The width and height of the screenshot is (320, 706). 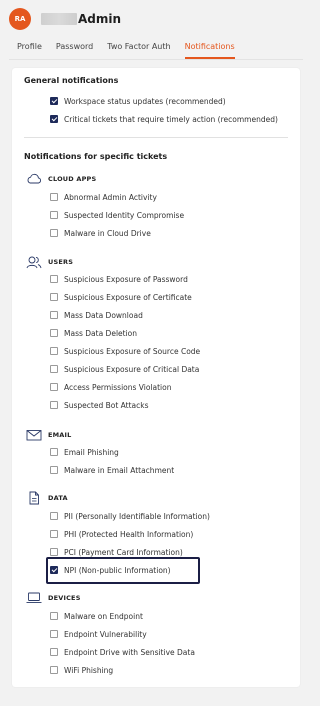 What do you see at coordinates (96, 616) in the screenshot?
I see `list-item: Malware on Endpoint` at bounding box center [96, 616].